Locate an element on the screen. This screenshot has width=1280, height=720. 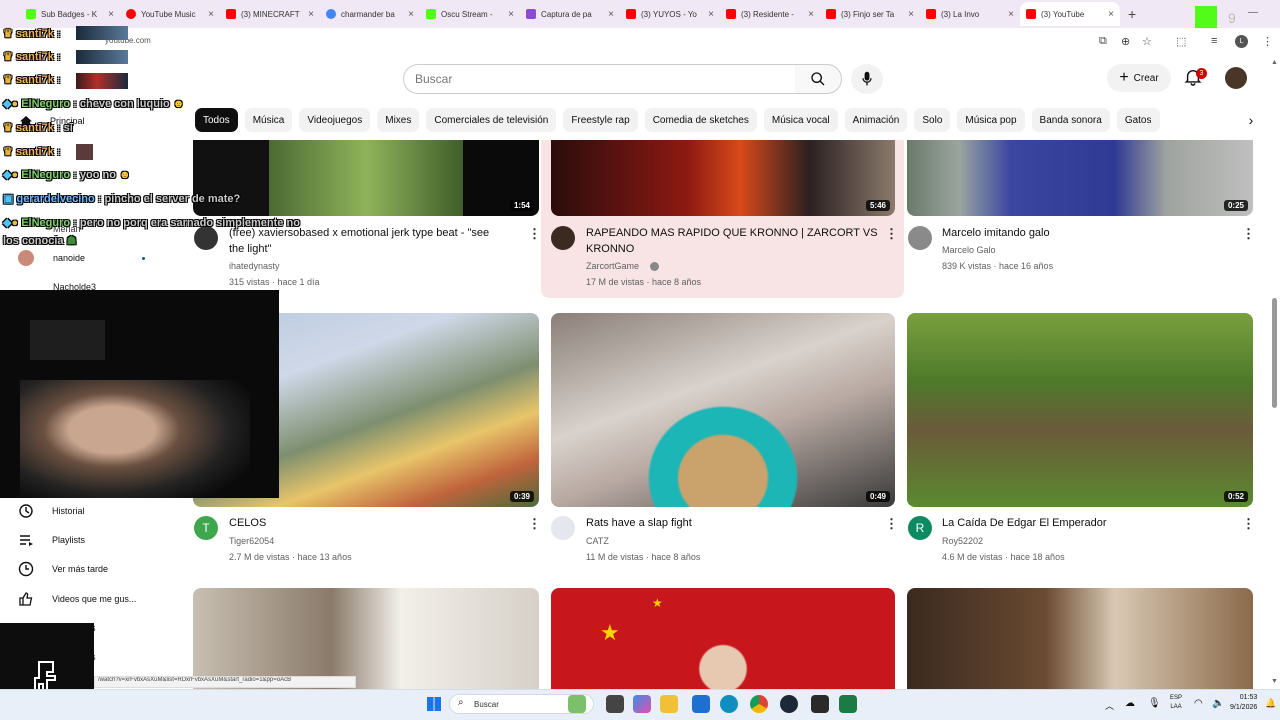
browser-tab: Captura de pa × is located at coordinates (570, 14).